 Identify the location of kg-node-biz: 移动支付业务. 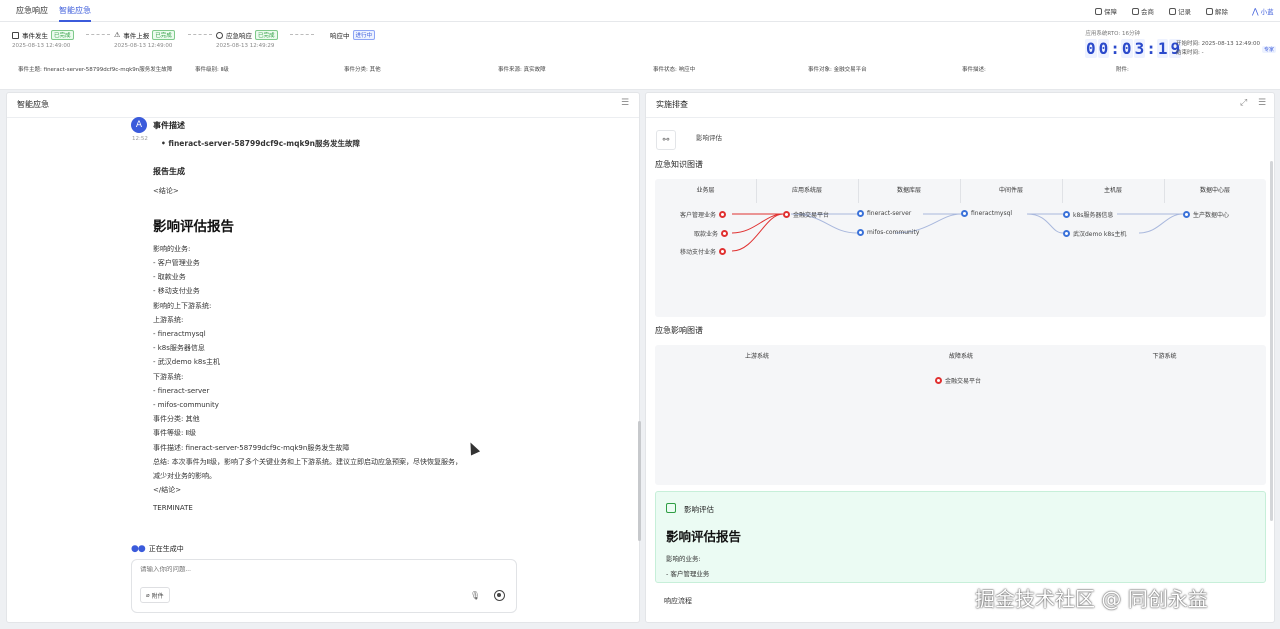
(703, 251).